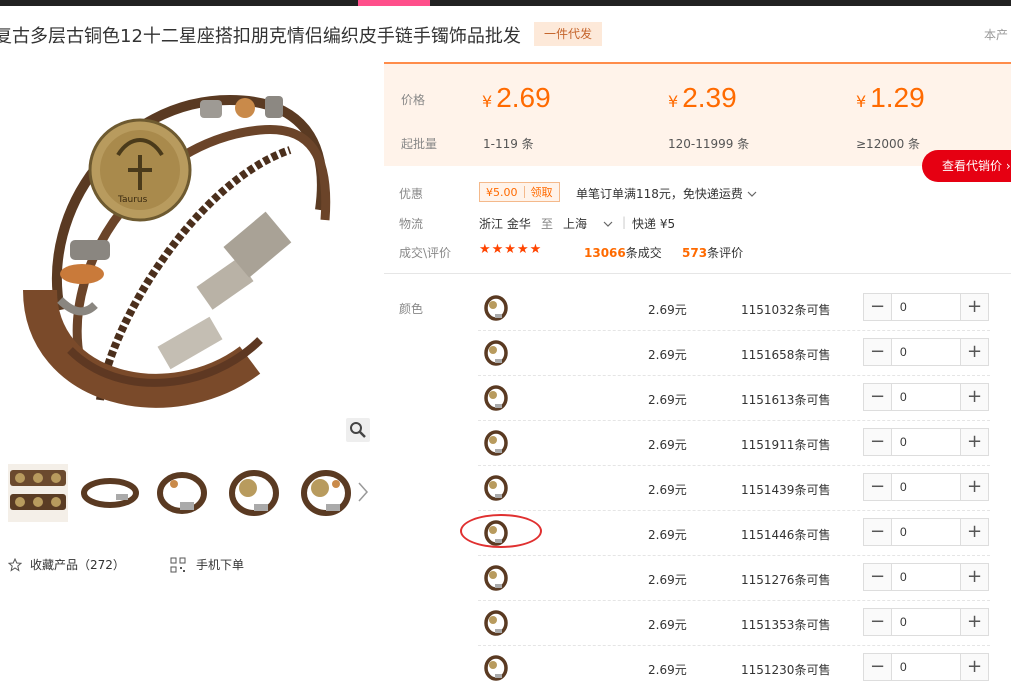 This screenshot has height=681, width=1011. I want to click on reviews-unit: 条评价, so click(725, 253).